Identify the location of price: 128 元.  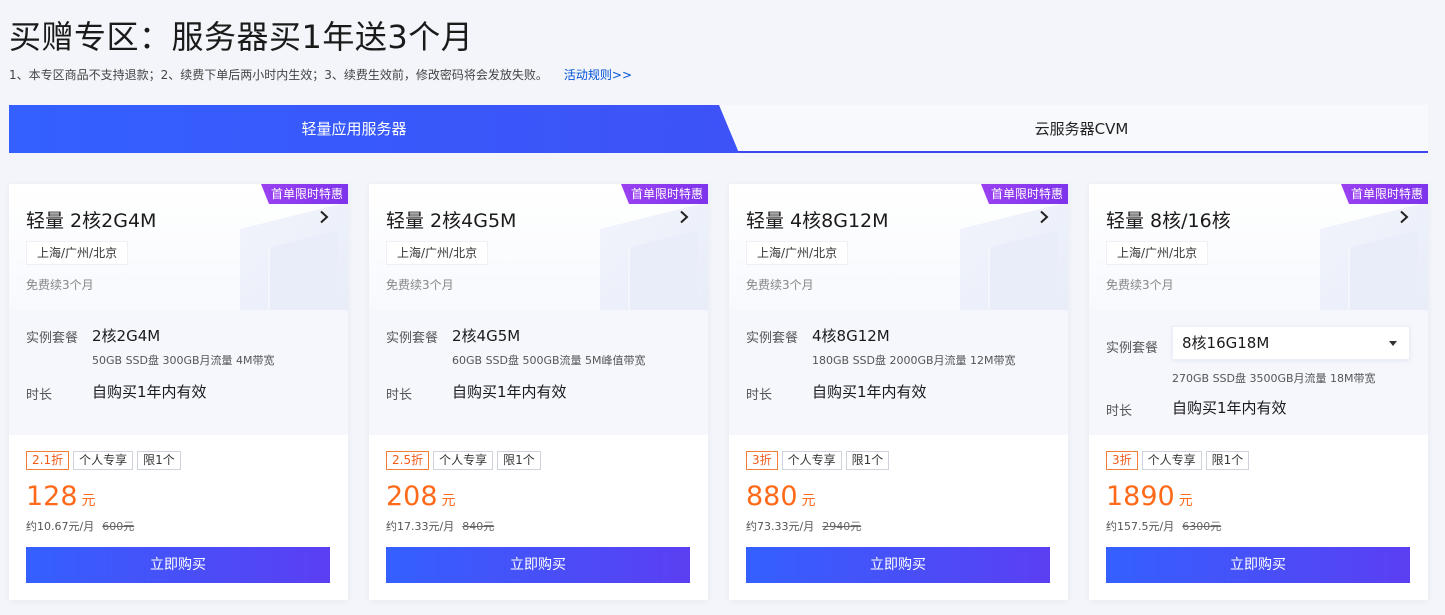
(61, 496).